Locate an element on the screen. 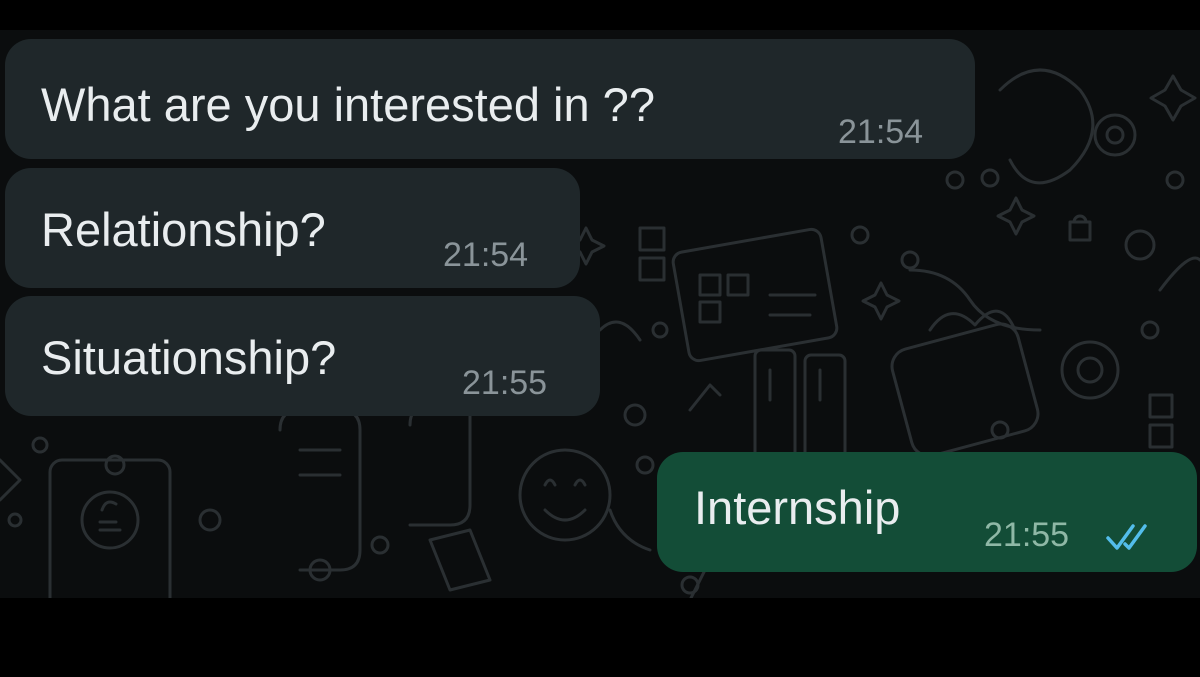 Image resolution: width=1200 pixels, height=677 pixels. message-bubble-incoming-1: What are you interested in ?? 21:54 is located at coordinates (490, 99).